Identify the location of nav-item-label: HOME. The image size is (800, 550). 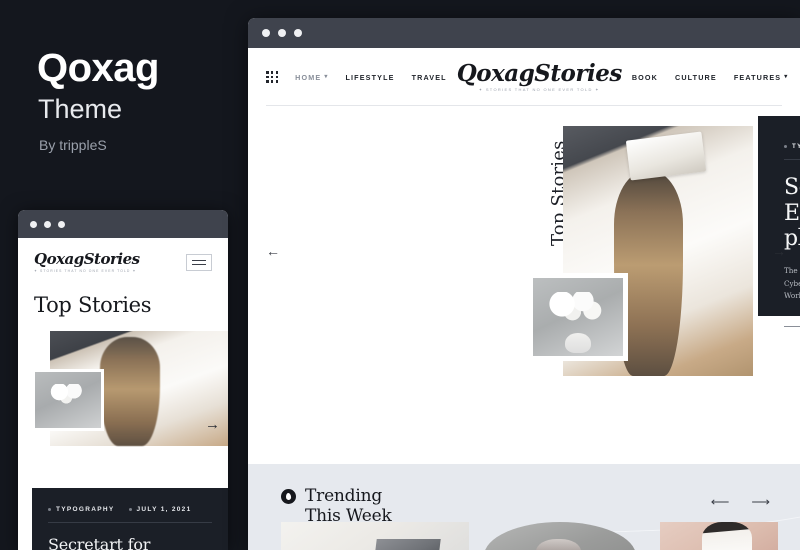
(308, 77).